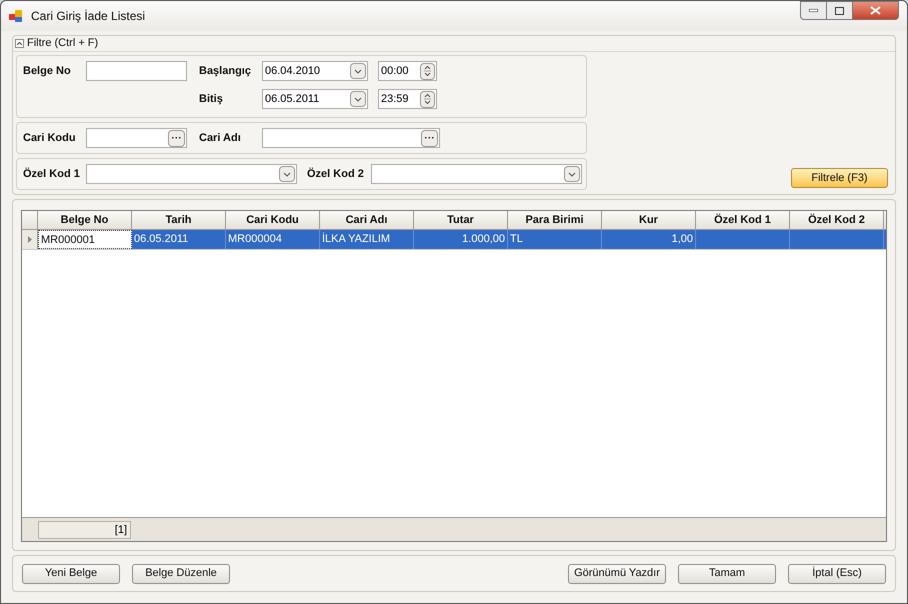  Describe the element at coordinates (367, 239) in the screenshot. I see `table-cell: İLKA YAZILIM` at that location.